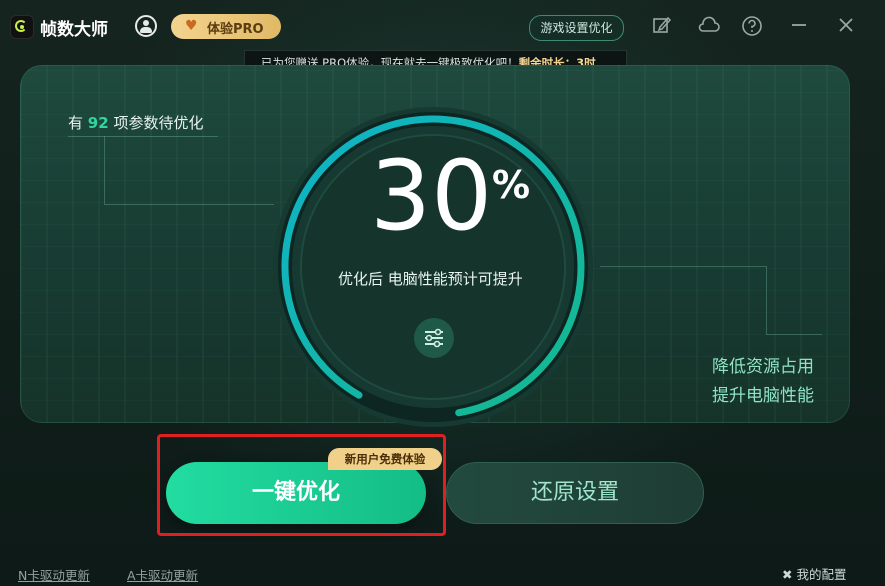 This screenshot has height=586, width=885. Describe the element at coordinates (54, 574) in the screenshot. I see `n-driver-update-link: N卡驱动更新` at that location.